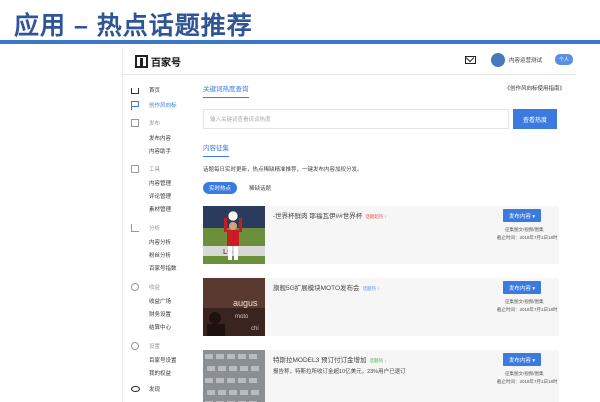 The height and width of the screenshot is (402, 600). I want to click on tab-keyword-heat: 关键词热度查询, so click(226, 90).